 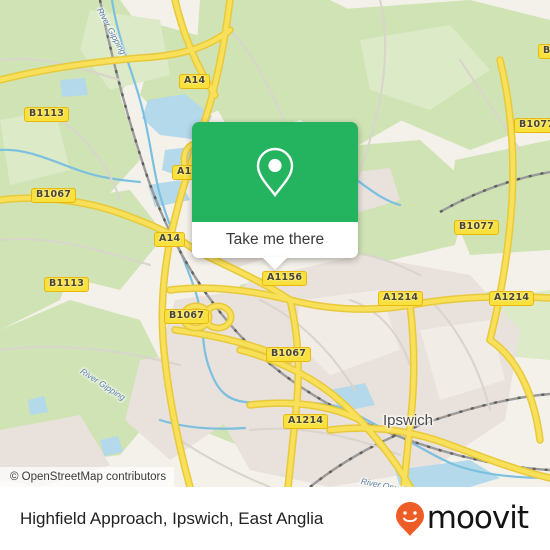 I want to click on moovit-pin-smile-icon, so click(x=409, y=518).